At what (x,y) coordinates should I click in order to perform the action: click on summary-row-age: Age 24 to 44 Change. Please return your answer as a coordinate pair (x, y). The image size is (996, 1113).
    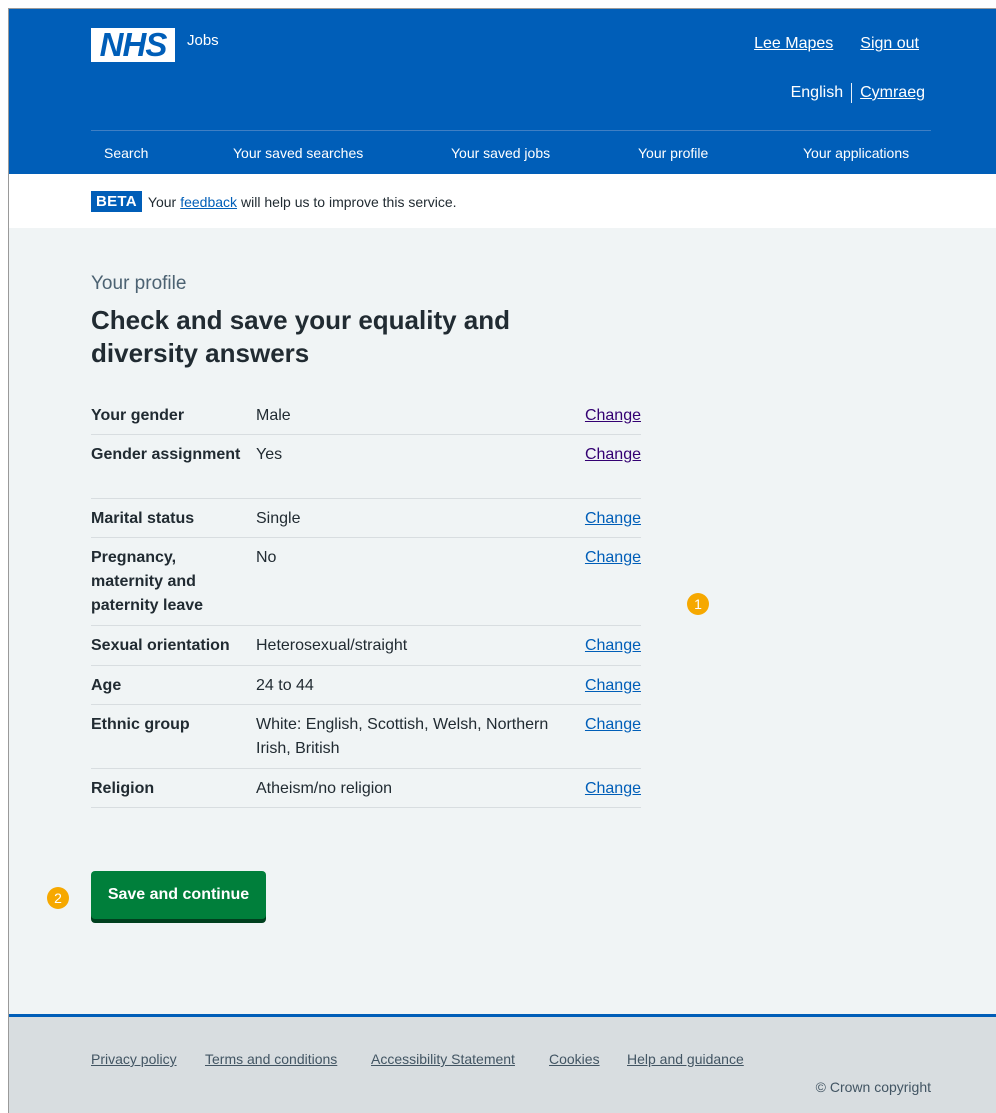
    Looking at the image, I should click on (366, 685).